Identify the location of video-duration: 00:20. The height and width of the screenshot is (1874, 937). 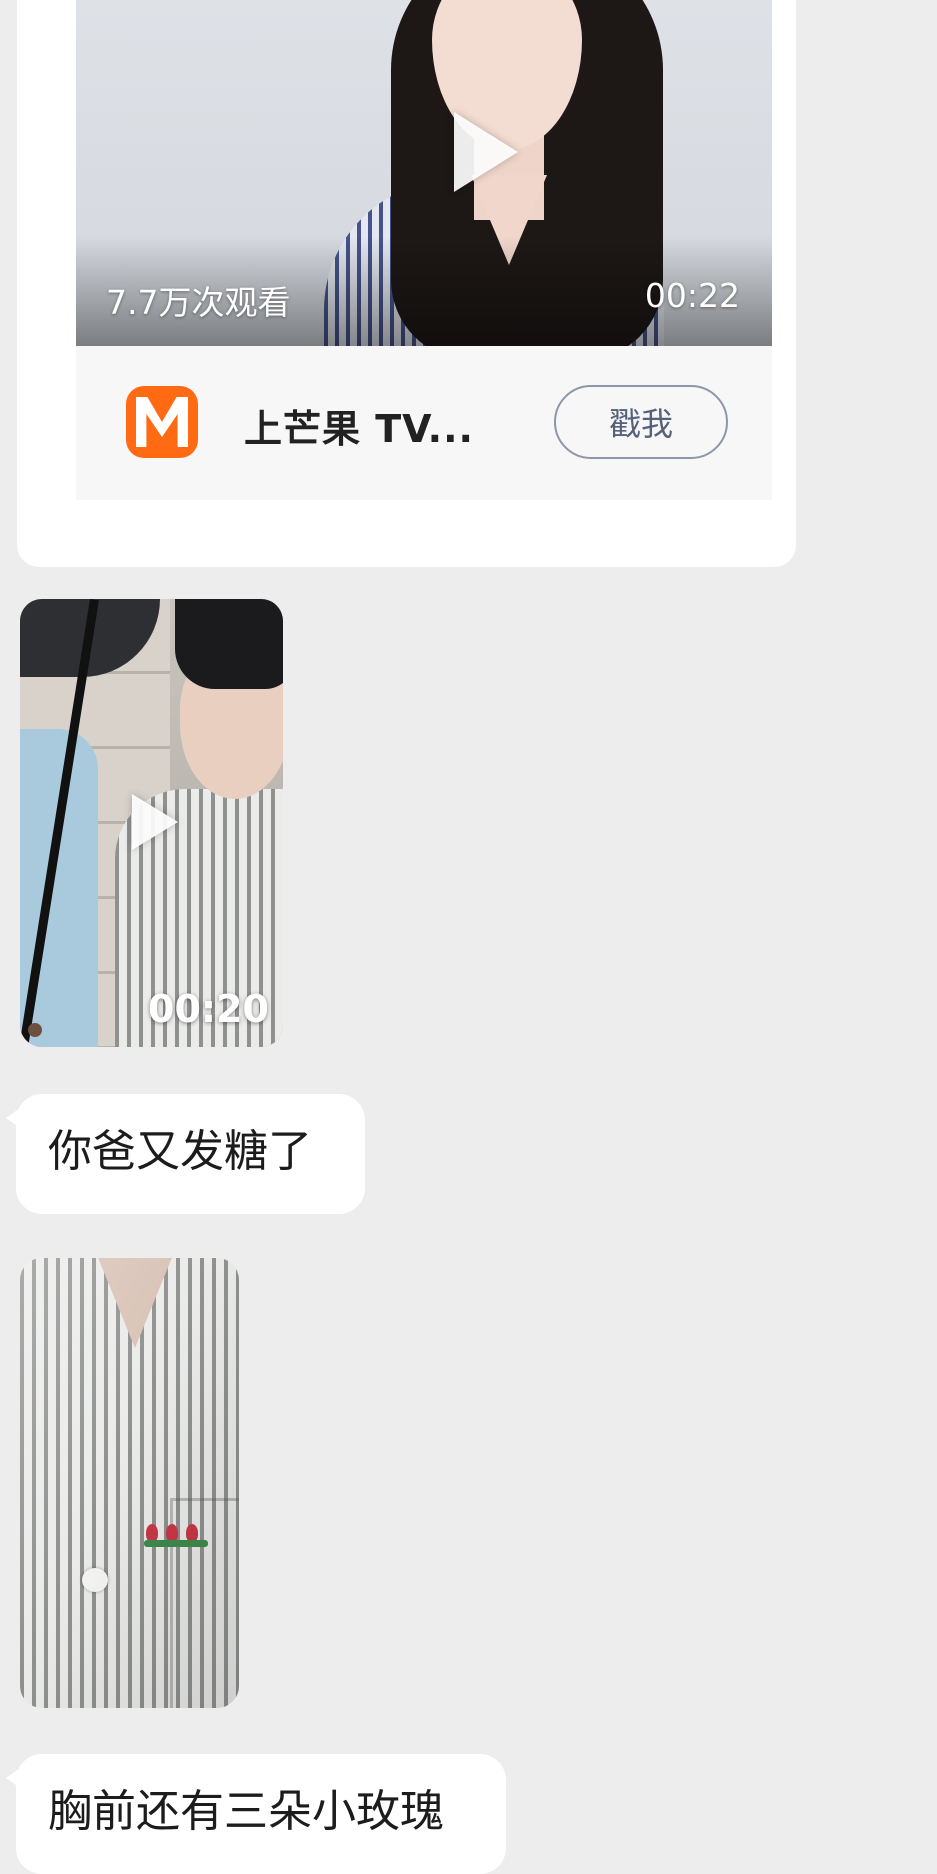
(208, 1009).